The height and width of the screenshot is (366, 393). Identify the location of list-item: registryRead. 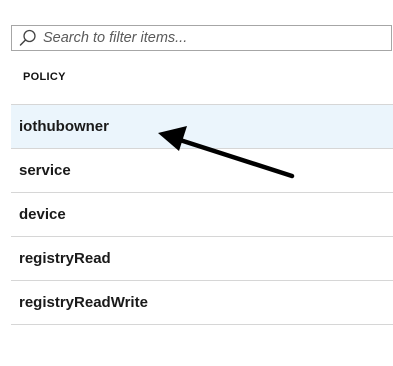
(202, 259).